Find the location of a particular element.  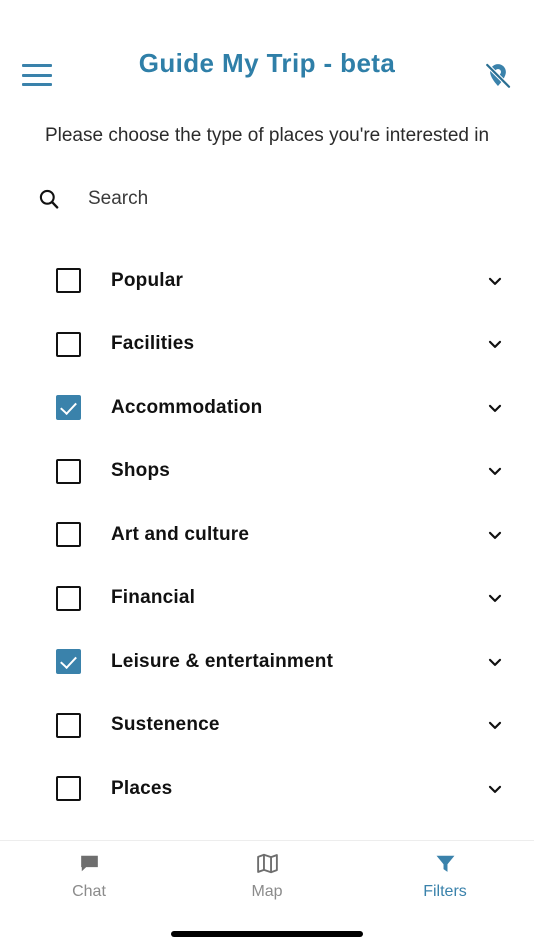

filter-funnel-glyph is located at coordinates (445, 863).